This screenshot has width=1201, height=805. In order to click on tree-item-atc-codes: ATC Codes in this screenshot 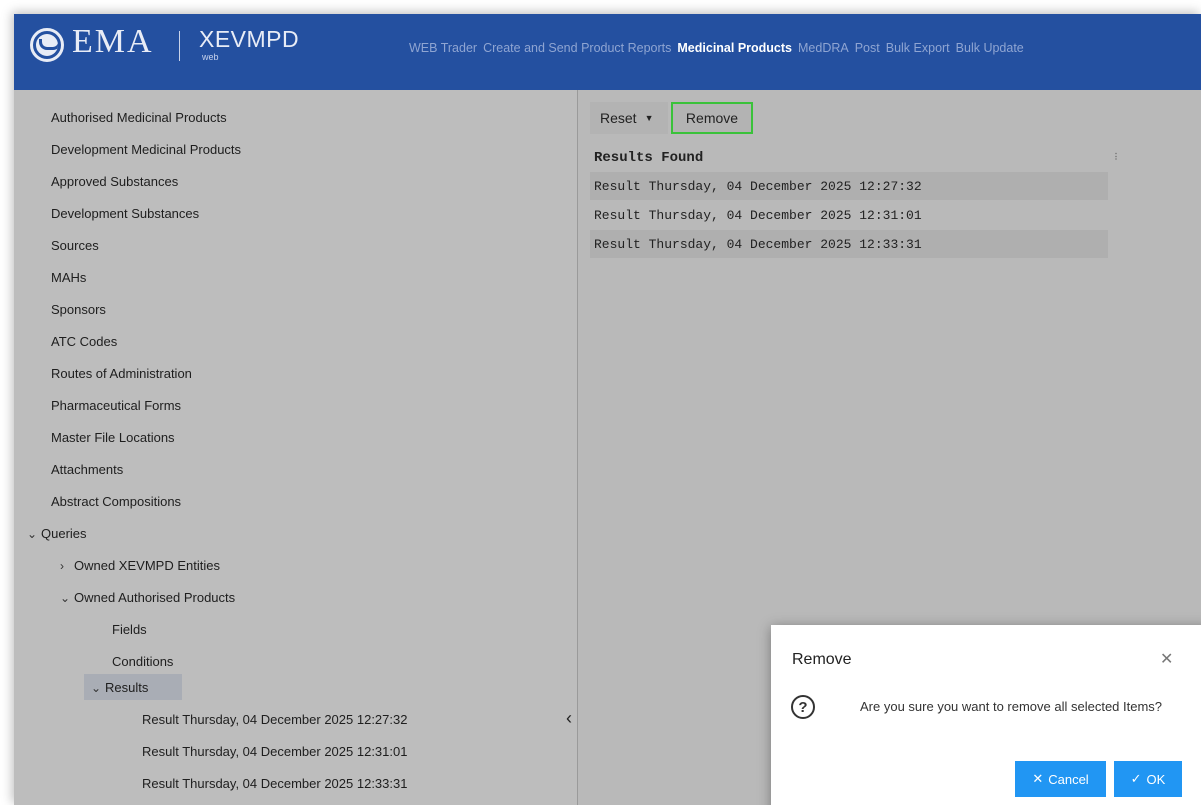, I will do `click(84, 341)`.